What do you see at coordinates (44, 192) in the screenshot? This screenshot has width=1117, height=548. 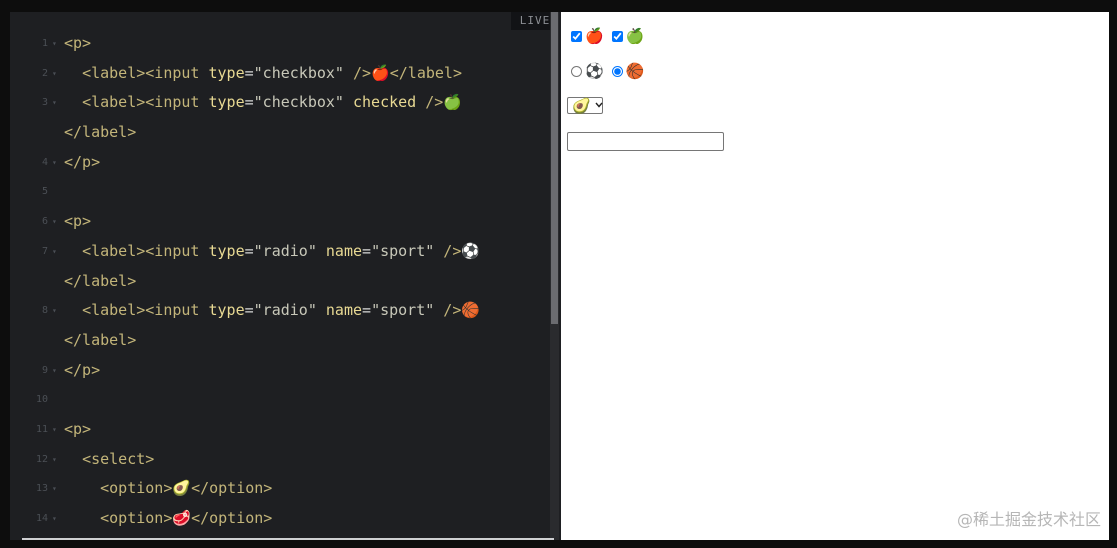 I see `line-number: 5` at bounding box center [44, 192].